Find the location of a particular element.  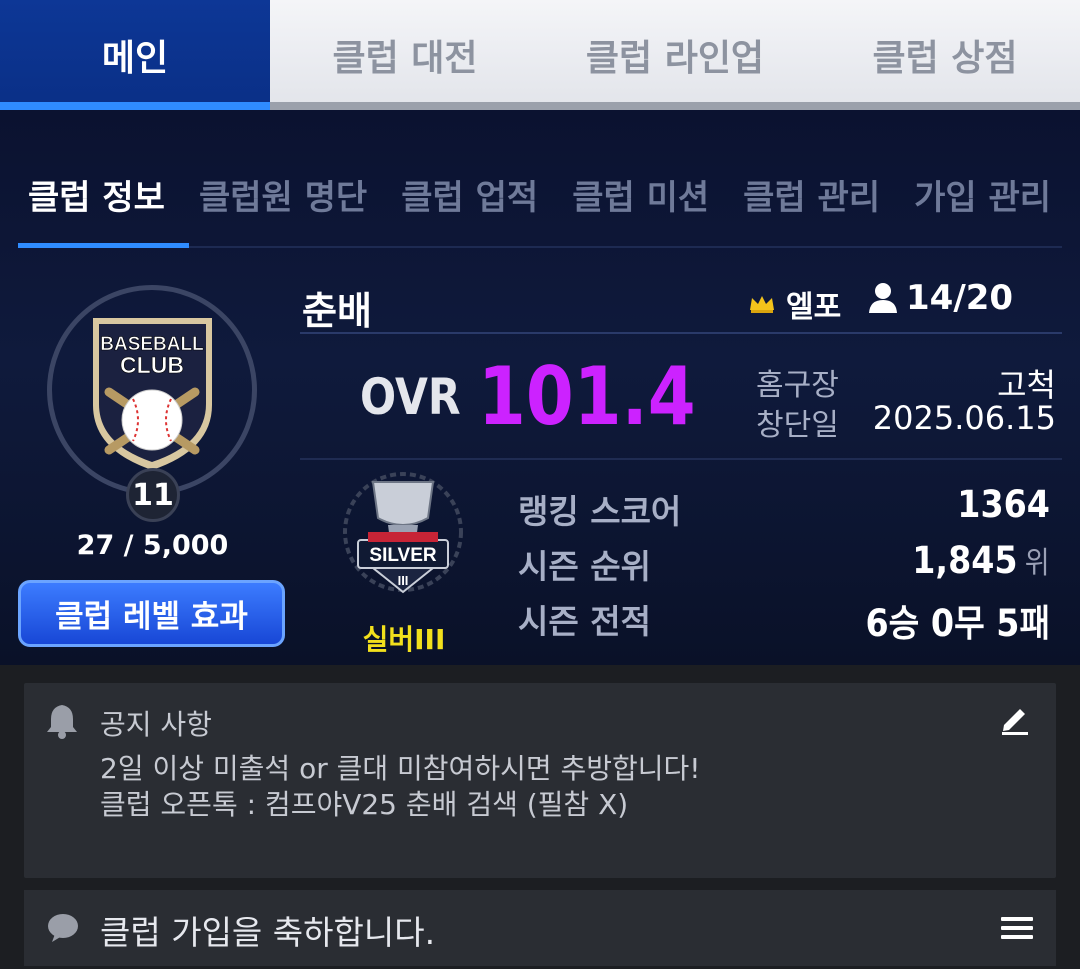

welcome-message-box: 클럽 가입을 축하합니다. is located at coordinates (540, 928).